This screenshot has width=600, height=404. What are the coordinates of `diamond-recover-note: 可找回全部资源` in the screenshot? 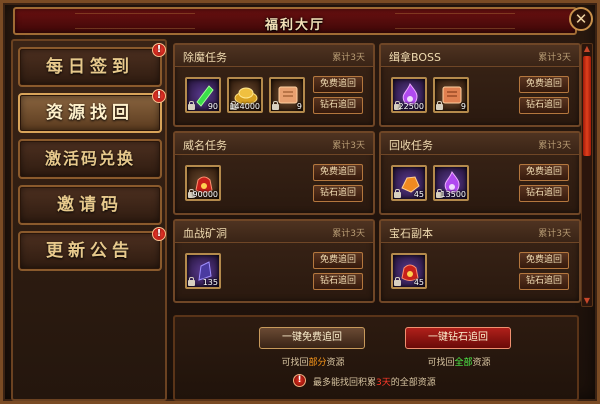 It's located at (459, 361).